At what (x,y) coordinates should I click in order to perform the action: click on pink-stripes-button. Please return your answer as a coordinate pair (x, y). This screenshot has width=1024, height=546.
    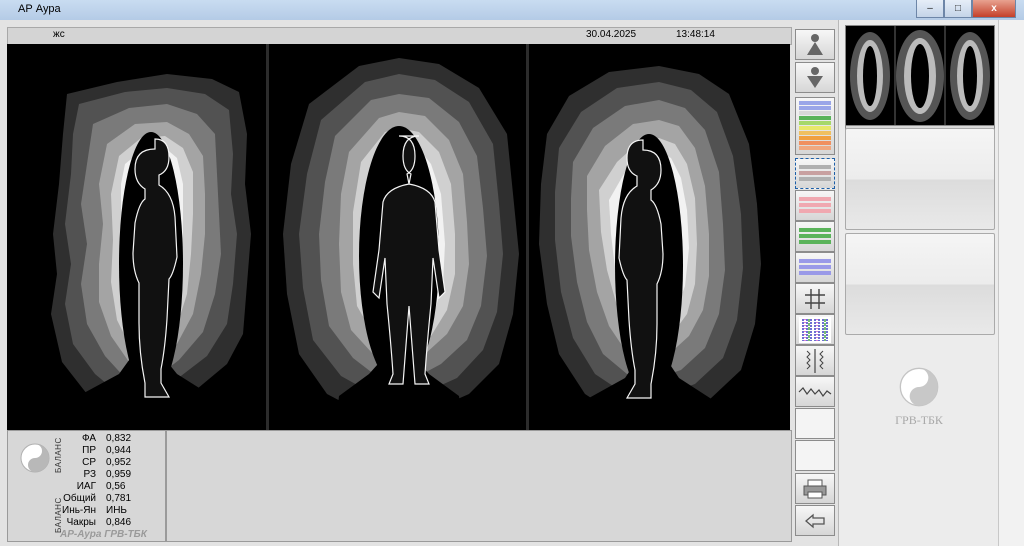
    Looking at the image, I should click on (815, 205).